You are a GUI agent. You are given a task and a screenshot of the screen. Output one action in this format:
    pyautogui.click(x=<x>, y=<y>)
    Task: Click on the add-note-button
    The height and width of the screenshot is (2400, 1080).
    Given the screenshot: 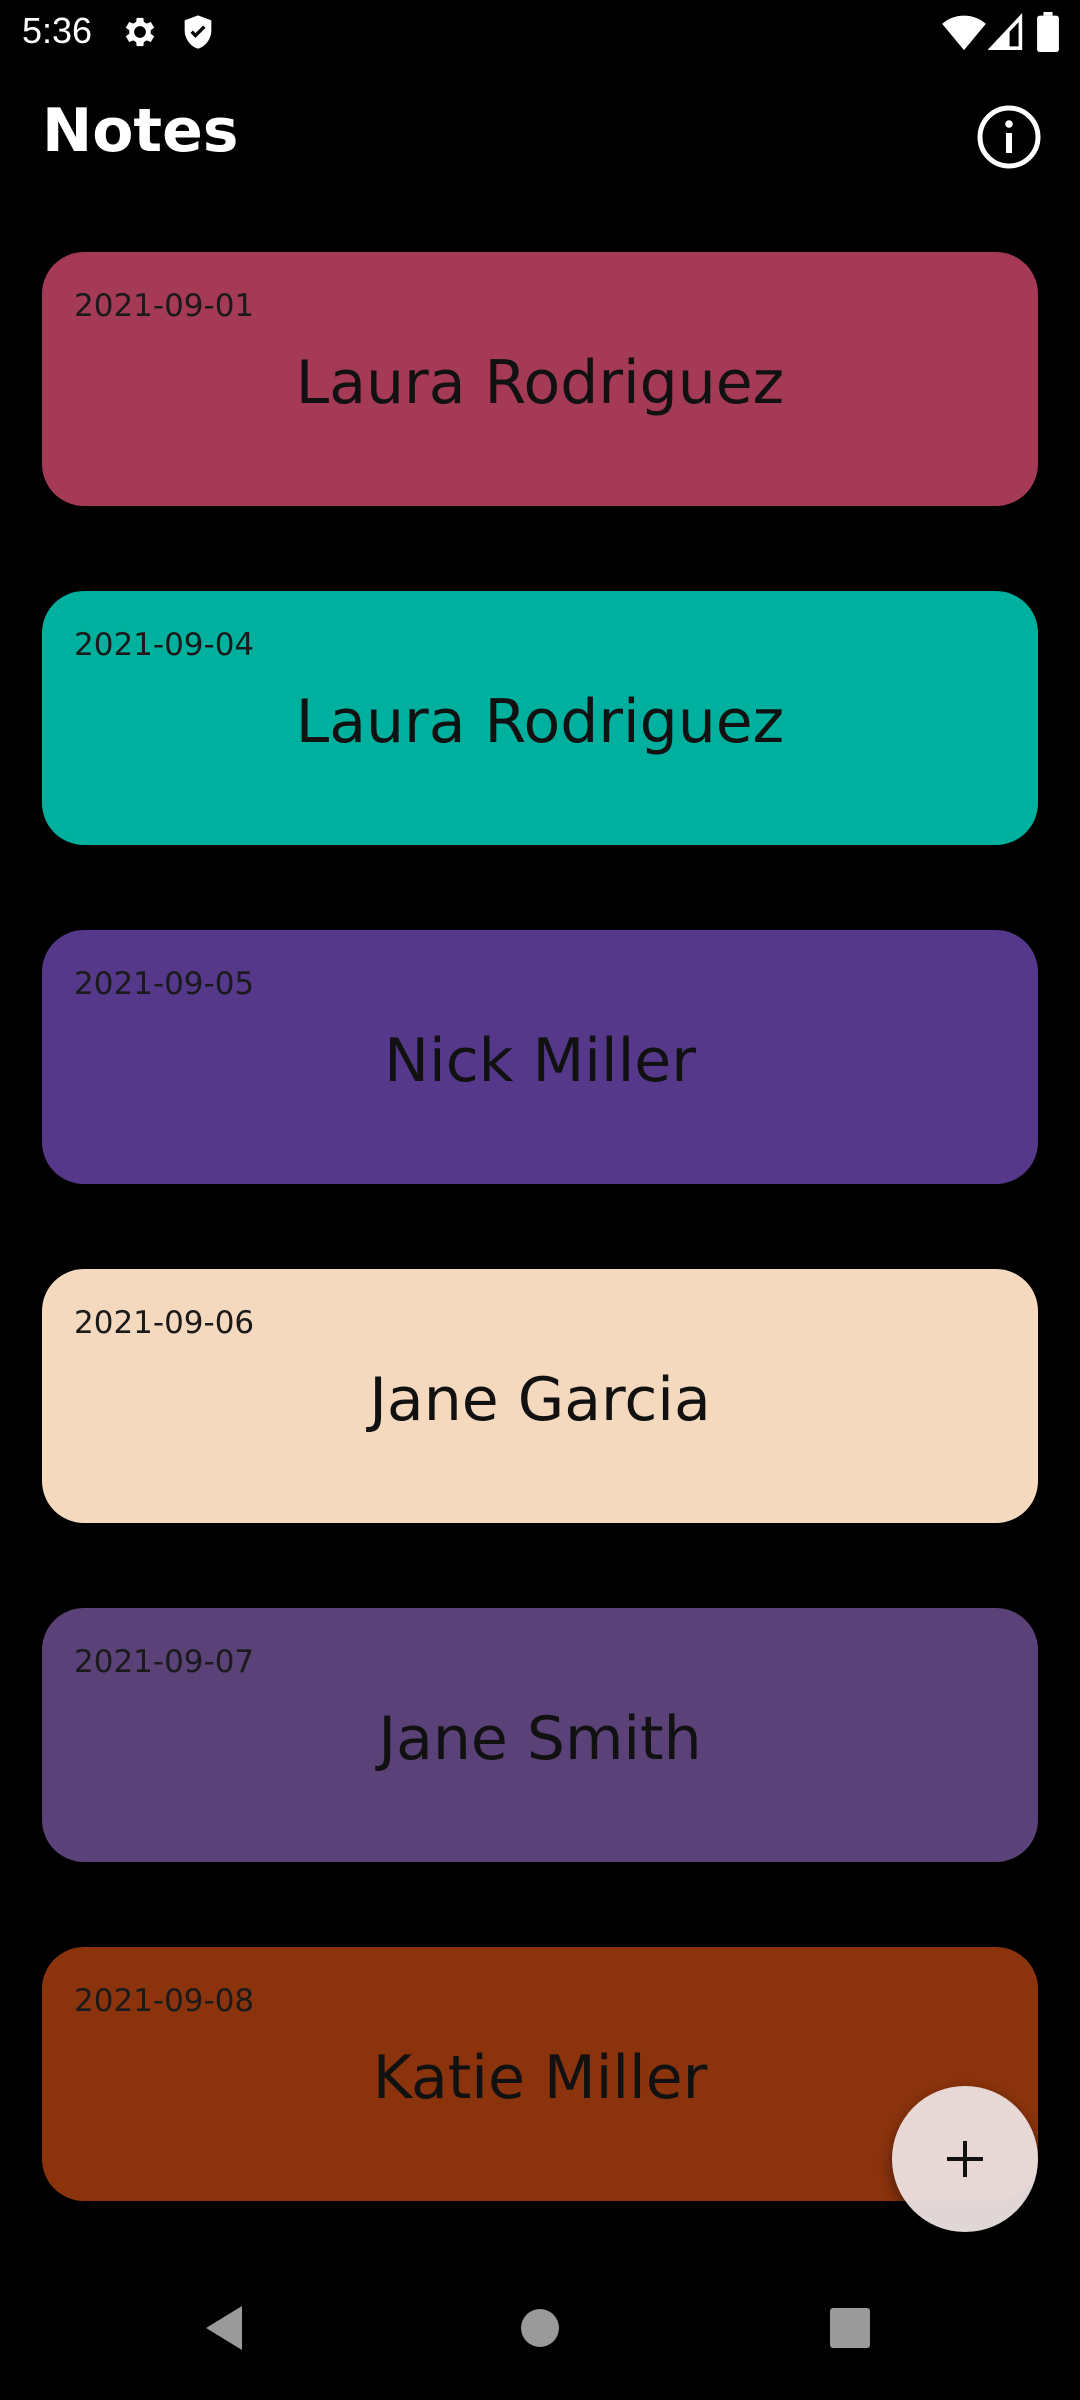 What is the action you would take?
    pyautogui.click(x=965, y=2159)
    